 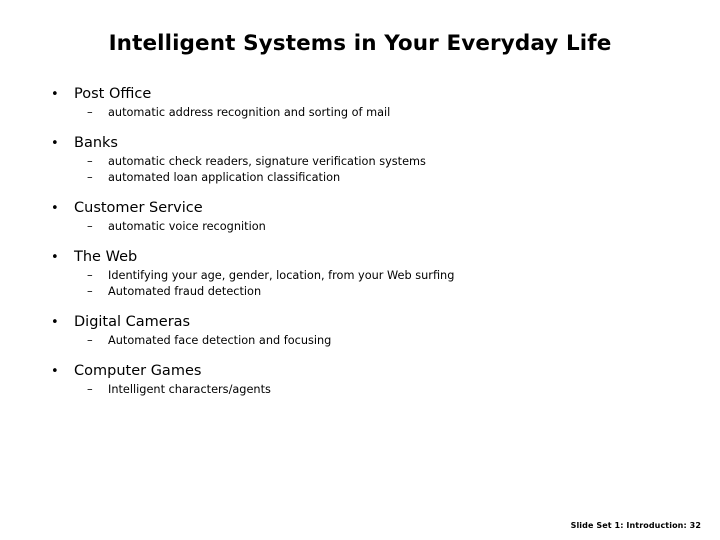 What do you see at coordinates (106, 257) in the screenshot?
I see `bullet-topic-label: The Web` at bounding box center [106, 257].